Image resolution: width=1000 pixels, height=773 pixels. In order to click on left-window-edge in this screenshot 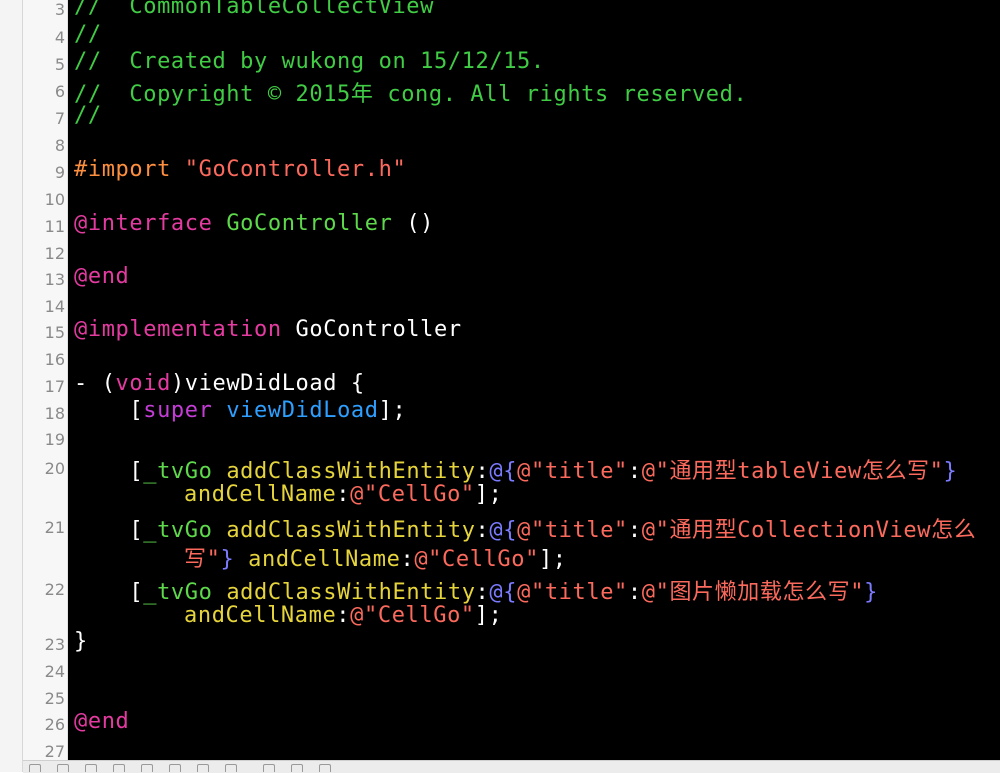, I will do `click(11, 386)`.